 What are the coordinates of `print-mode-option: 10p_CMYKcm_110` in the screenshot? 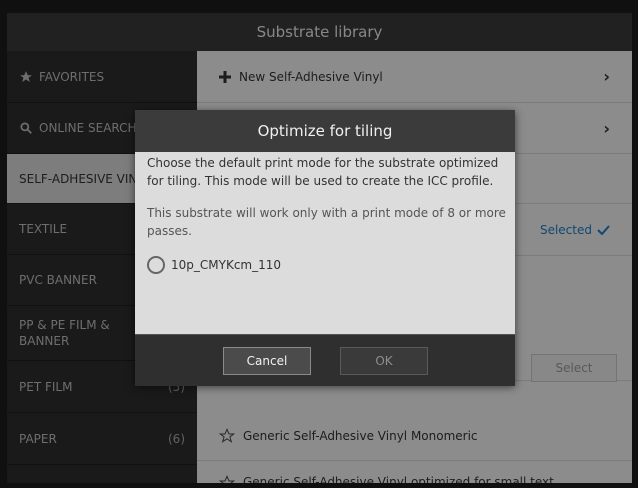 It's located at (327, 265).